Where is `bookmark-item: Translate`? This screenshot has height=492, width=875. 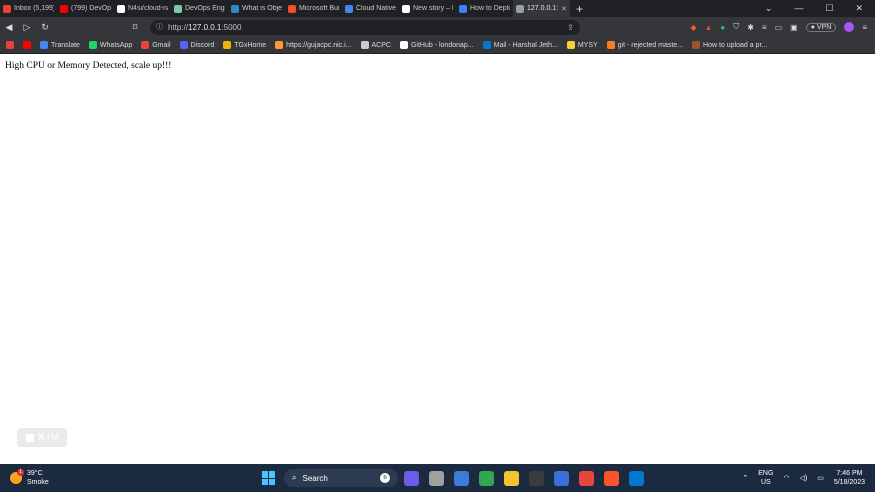
bookmark-item: Translate is located at coordinates (60, 45).